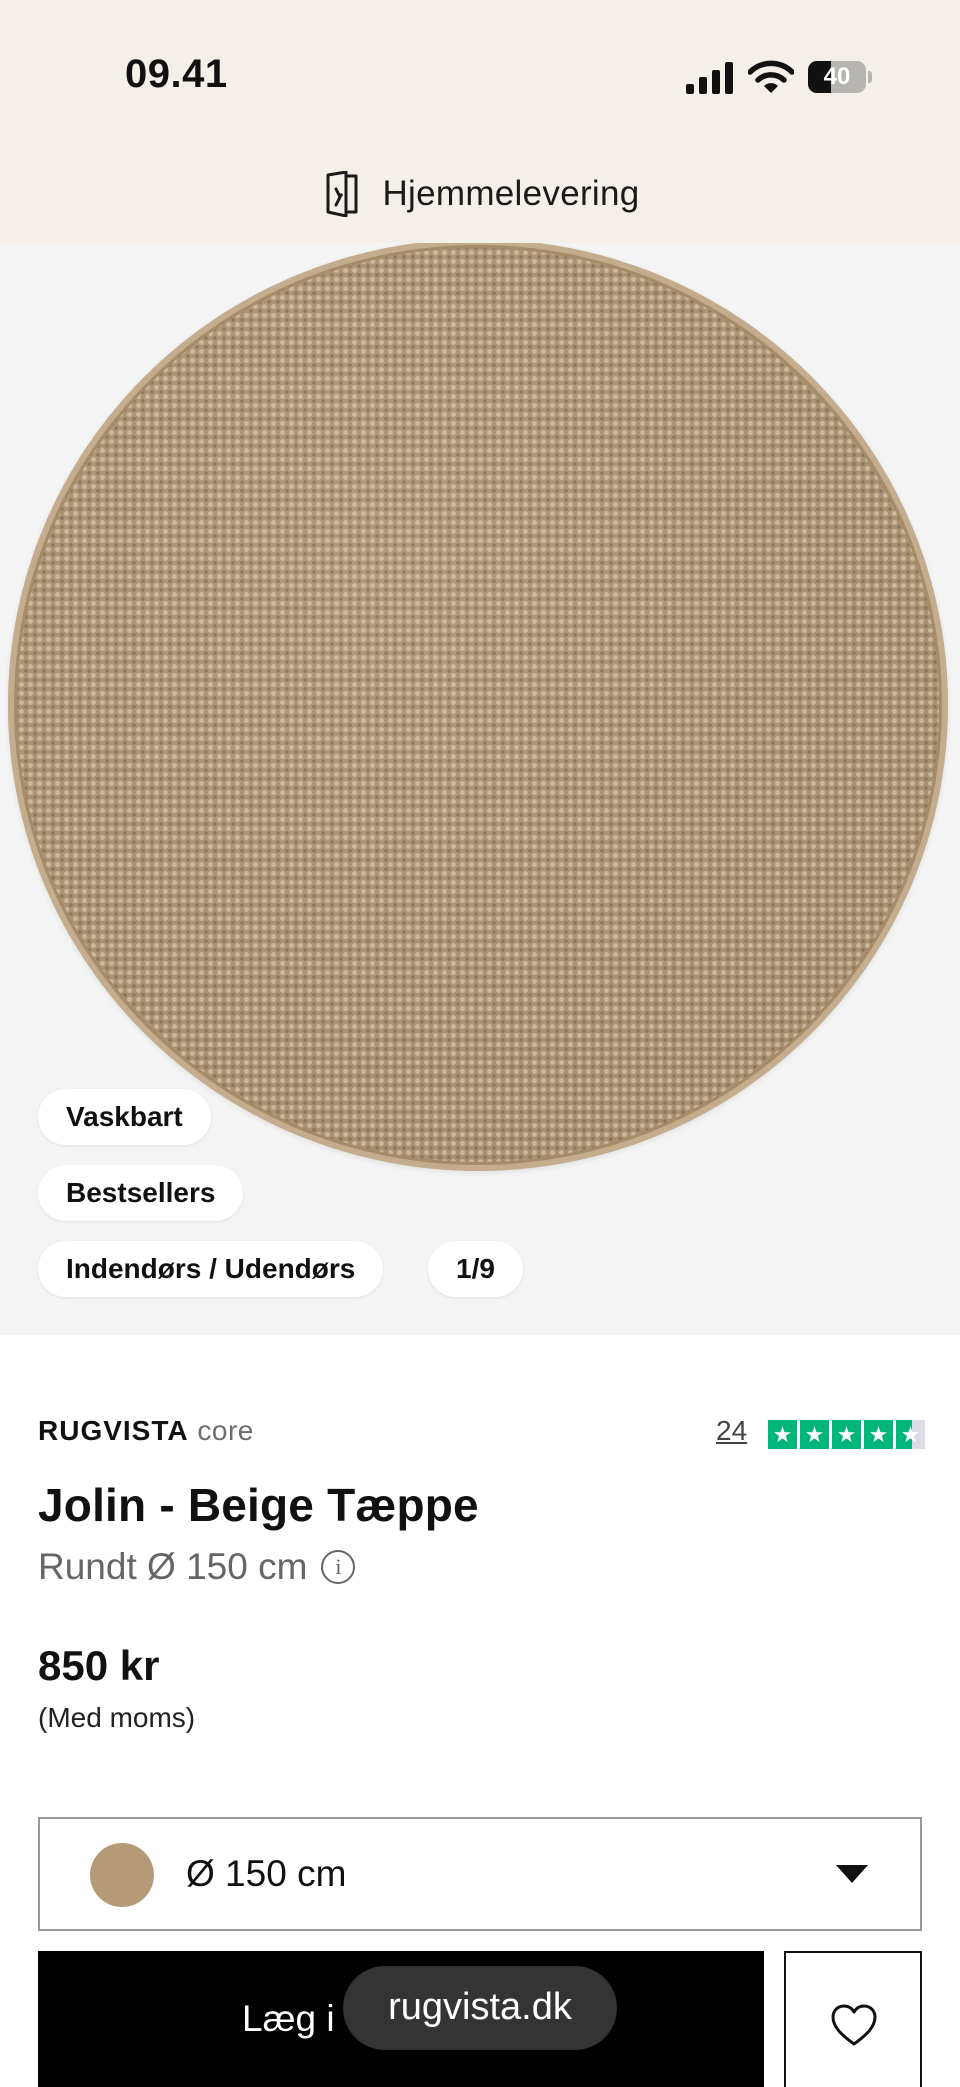 The height and width of the screenshot is (2087, 960). I want to click on status-icons: 40, so click(781, 78).